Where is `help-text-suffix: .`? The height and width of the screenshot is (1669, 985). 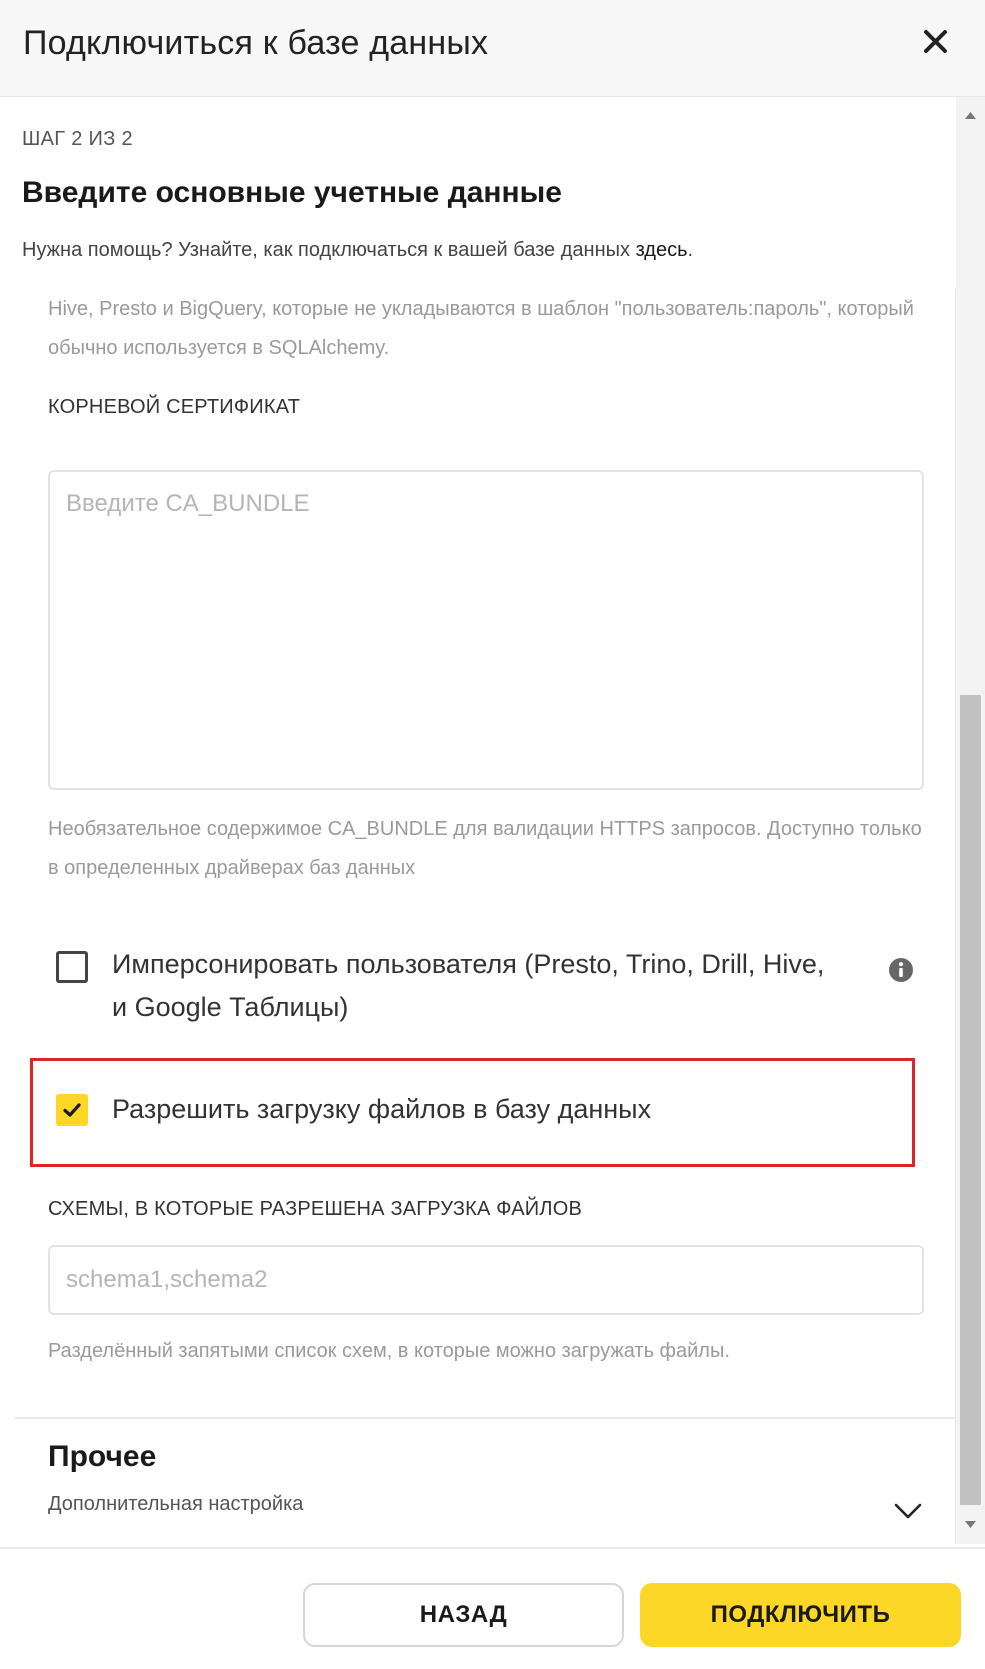
help-text-suffix: . is located at coordinates (690, 250).